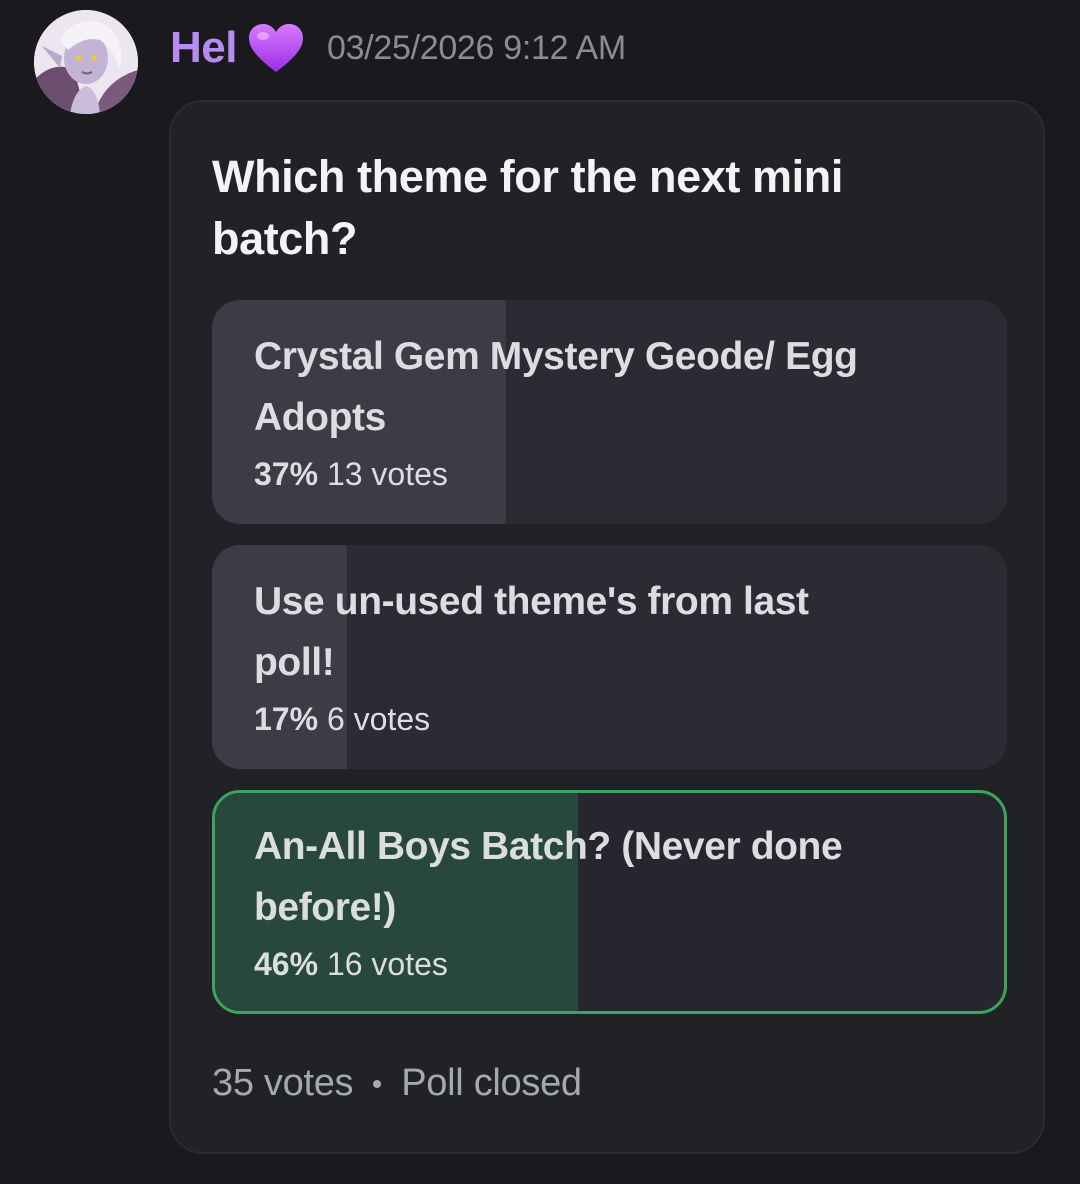 The height and width of the screenshot is (1184, 1080). Describe the element at coordinates (387, 964) in the screenshot. I see `poll-option-votes: 16 votes` at that location.